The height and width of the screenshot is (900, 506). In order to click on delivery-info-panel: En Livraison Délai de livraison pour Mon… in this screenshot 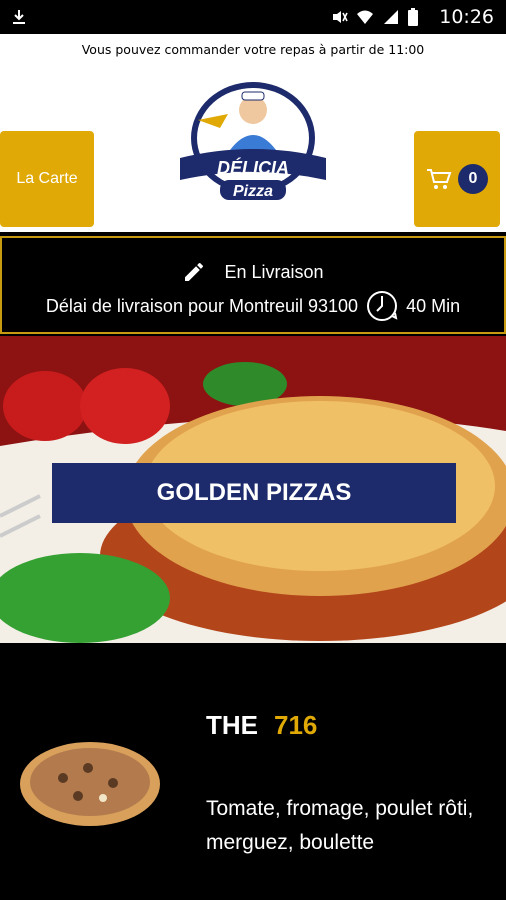, I will do `click(253, 285)`.